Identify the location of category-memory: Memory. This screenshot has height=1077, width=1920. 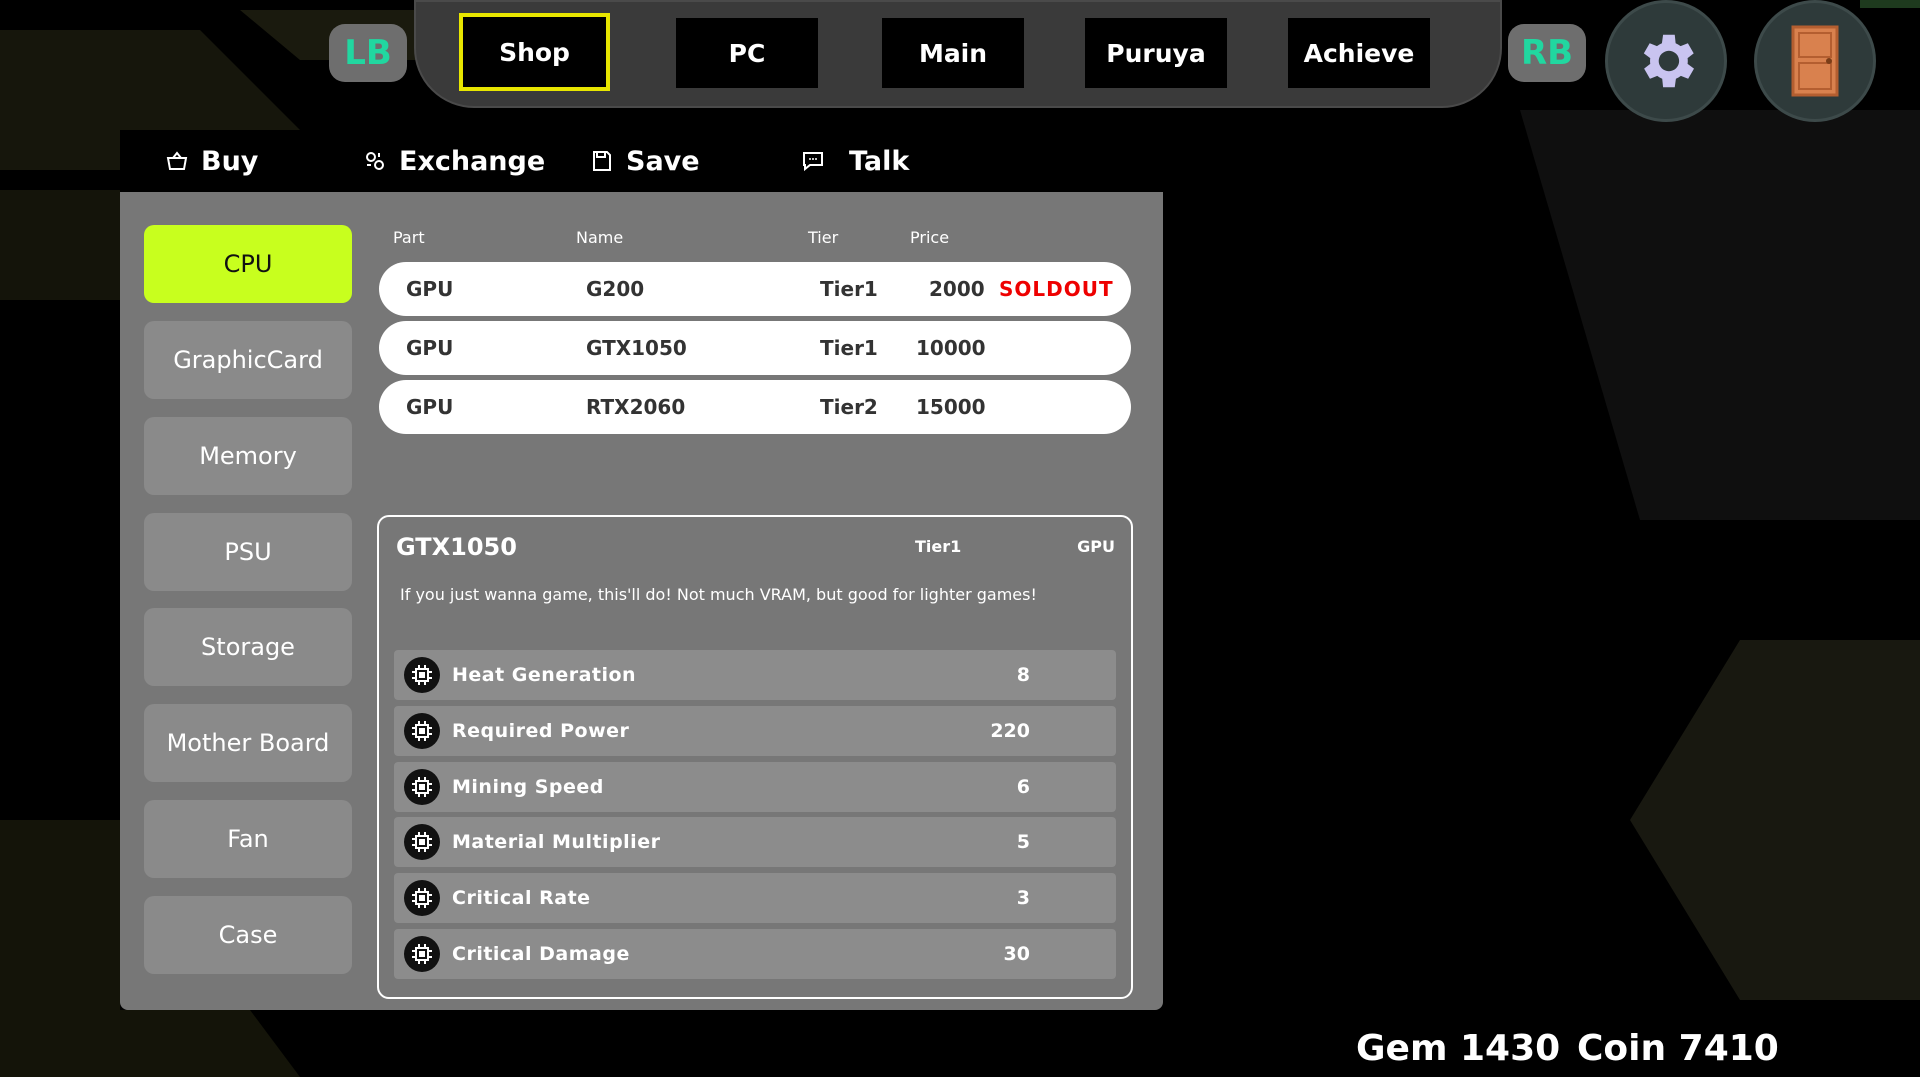
(248, 456).